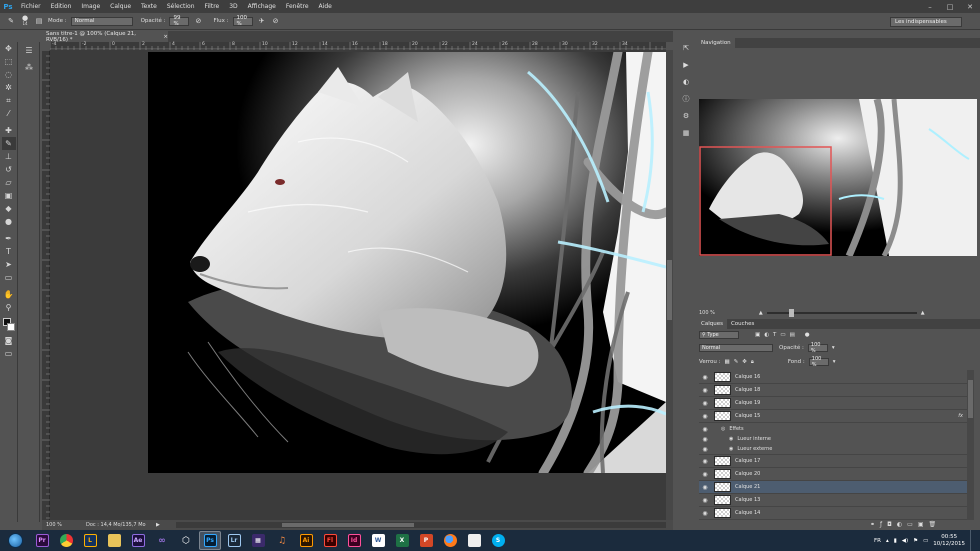 This screenshot has width=980, height=551. What do you see at coordinates (421, 525) in the screenshot?
I see `canvas-horizontal-scrollbar` at bounding box center [421, 525].